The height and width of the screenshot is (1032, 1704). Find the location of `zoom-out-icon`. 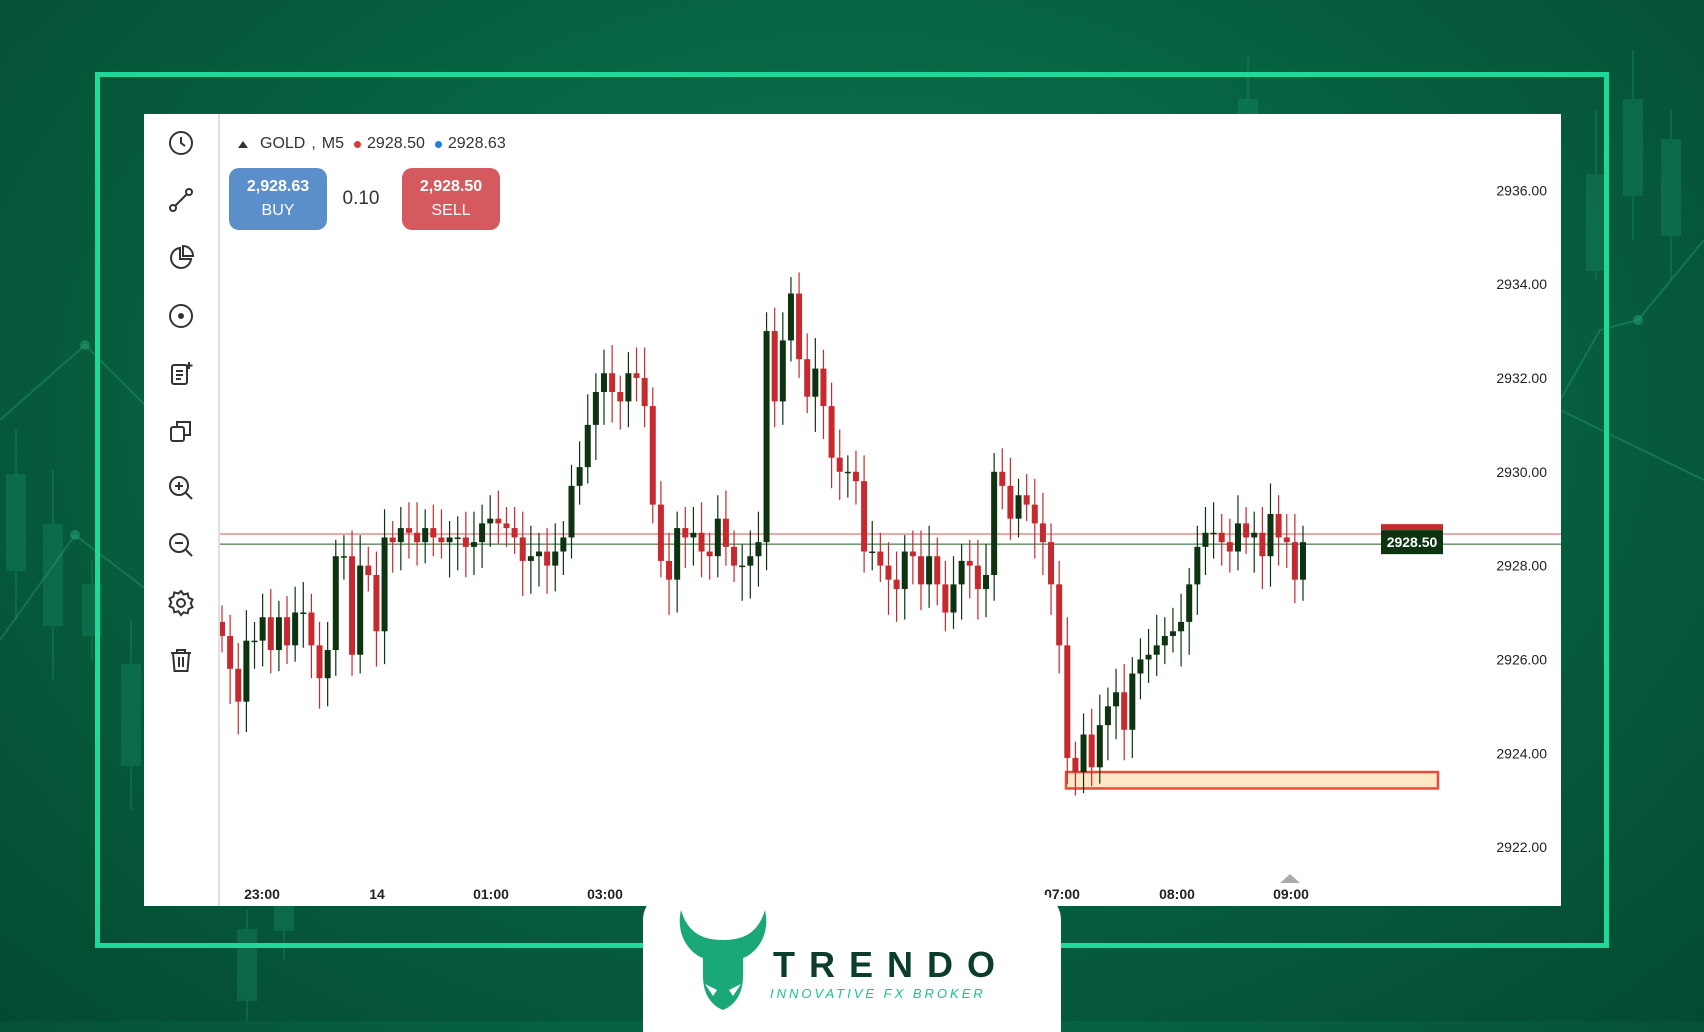

zoom-out-icon is located at coordinates (181, 545).